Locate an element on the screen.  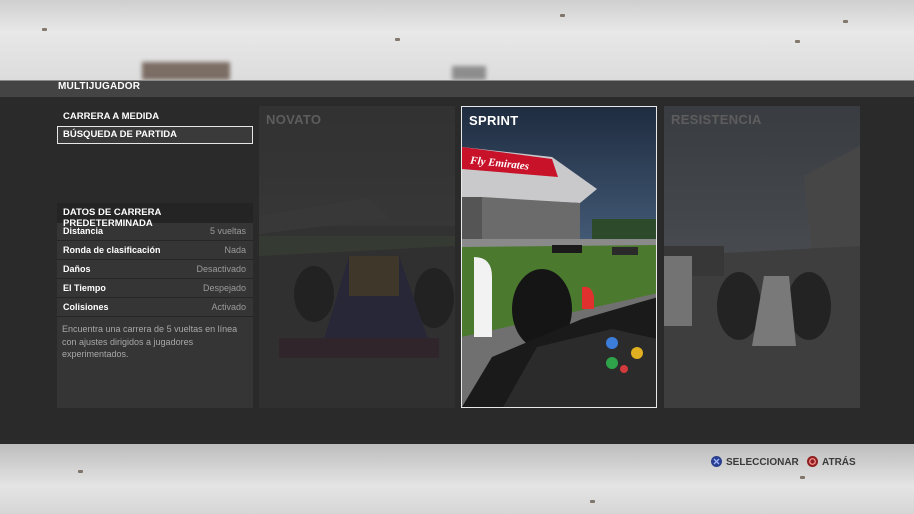
background-bottom is located at coordinates (457, 479).